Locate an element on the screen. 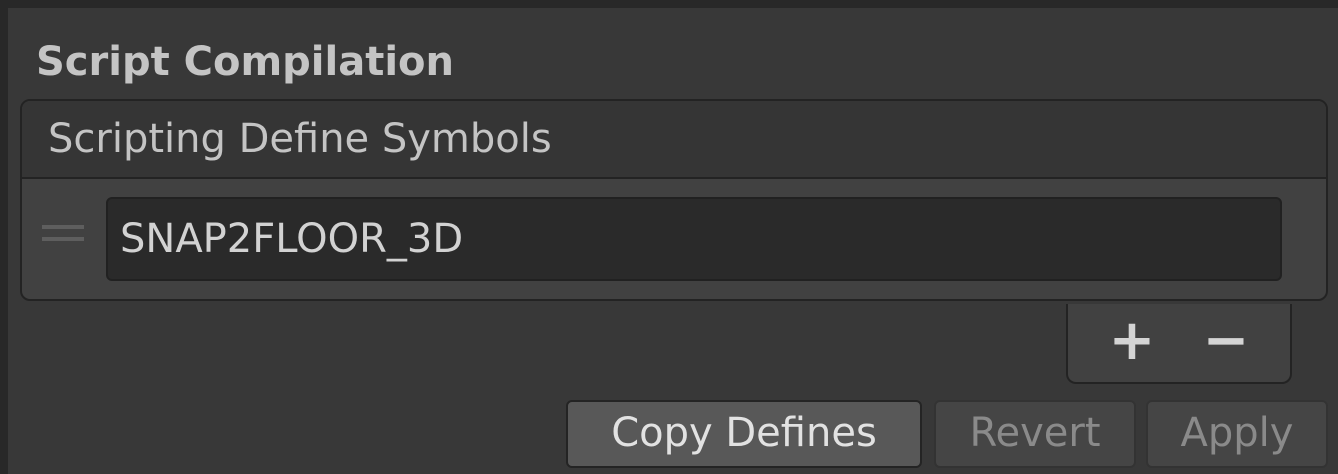 Image resolution: width=1338 pixels, height=474 pixels. section-title: Script Compilation is located at coordinates (245, 62).